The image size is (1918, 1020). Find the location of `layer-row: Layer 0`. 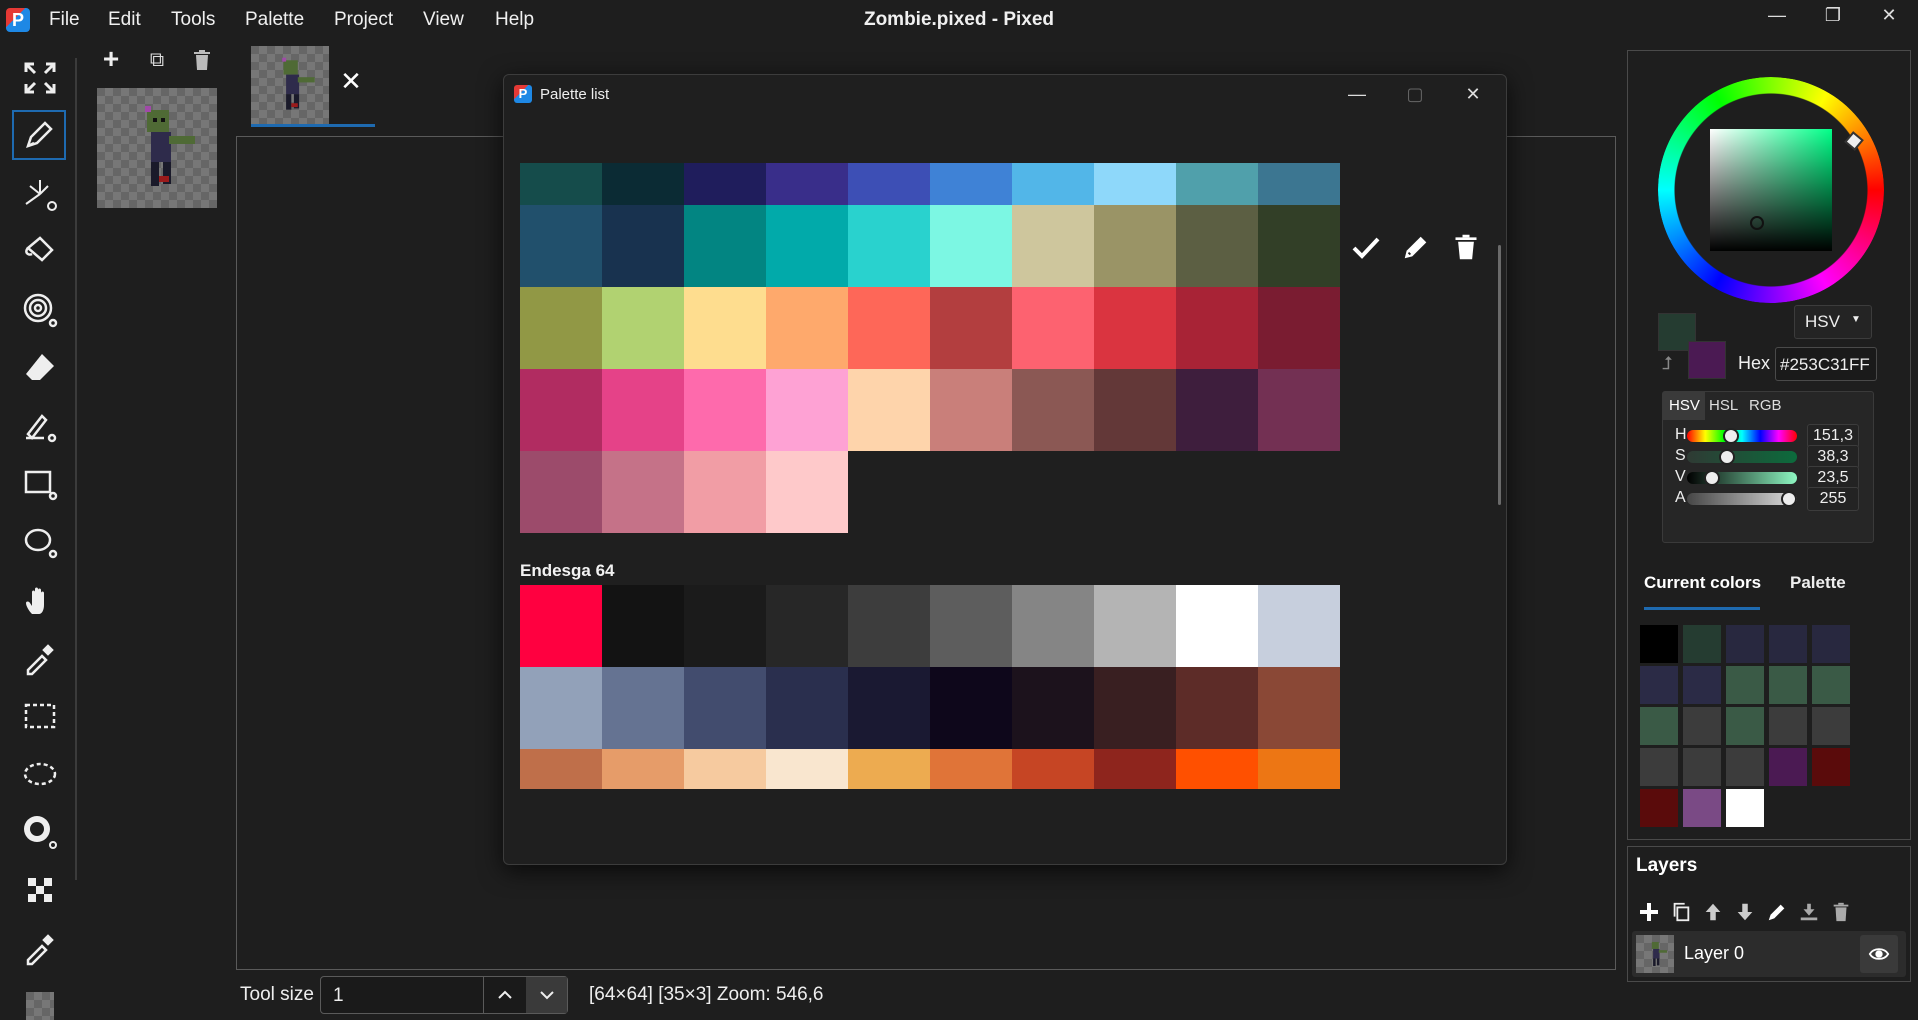

layer-row: Layer 0 is located at coordinates (1769, 954).